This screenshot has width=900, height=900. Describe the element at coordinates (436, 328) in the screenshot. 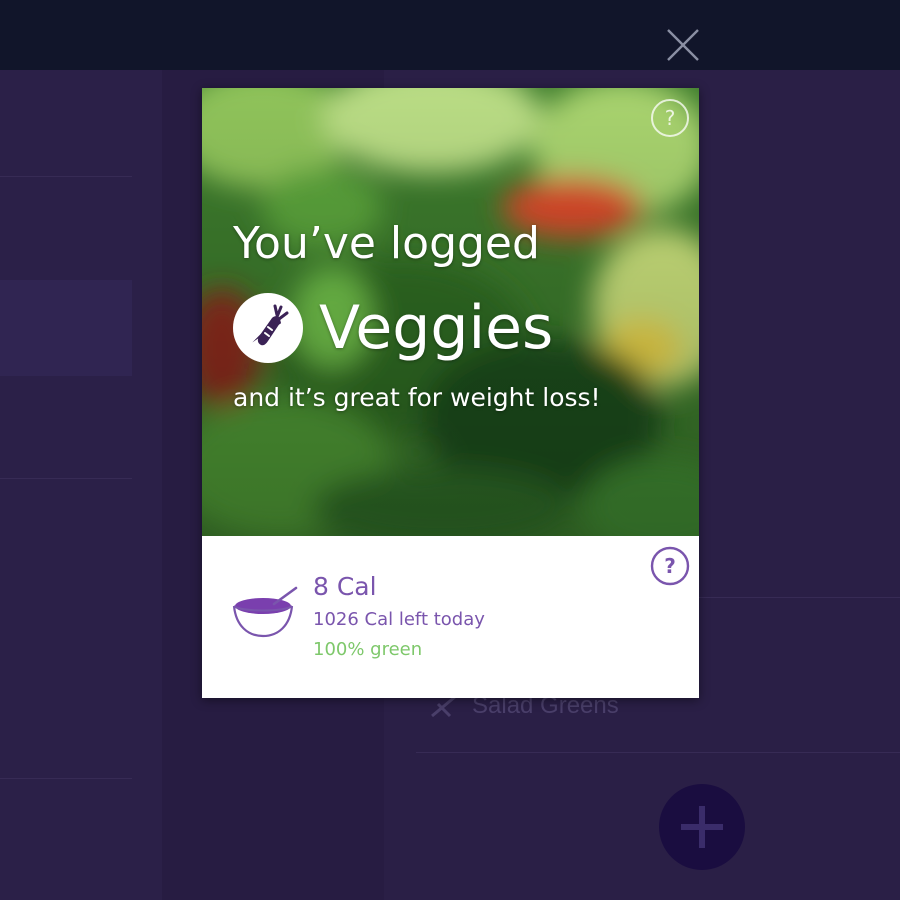

I see `food-category-name: Veggies` at that location.